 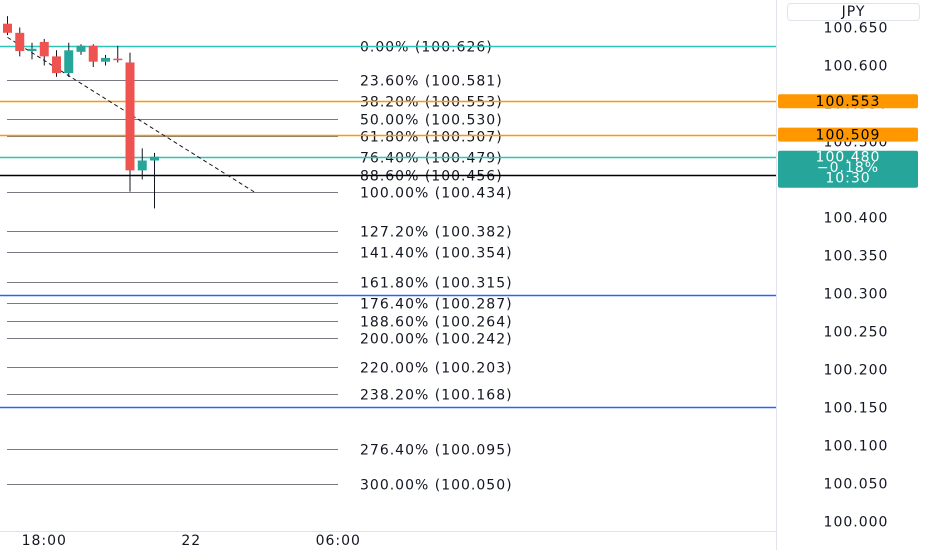 What do you see at coordinates (848, 102) in the screenshot?
I see `price-tag-label: 100.553` at bounding box center [848, 102].